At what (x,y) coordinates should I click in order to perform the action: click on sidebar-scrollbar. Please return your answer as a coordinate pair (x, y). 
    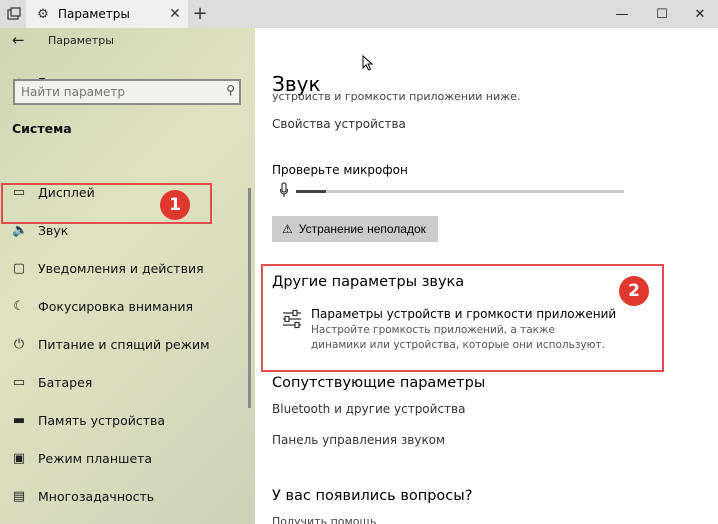
    Looking at the image, I should click on (249, 298).